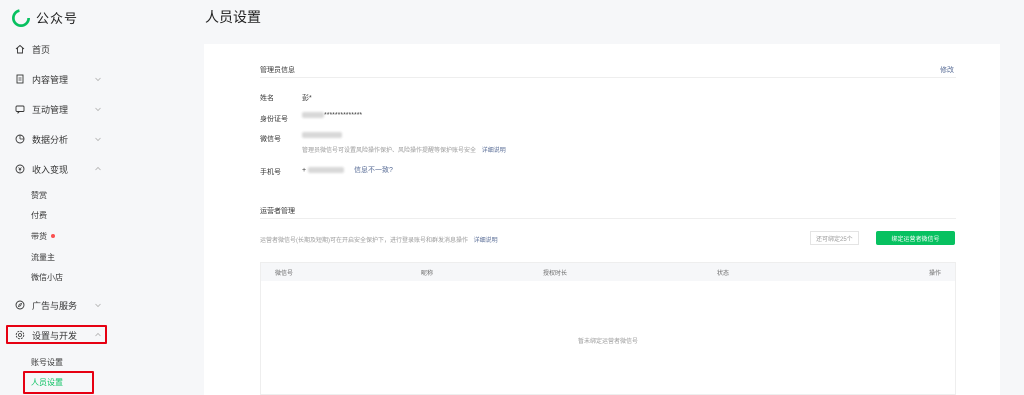 Image resolution: width=1024 pixels, height=395 pixels. What do you see at coordinates (58, 49) in the screenshot?
I see `sidebar-item-home: 首页` at bounding box center [58, 49].